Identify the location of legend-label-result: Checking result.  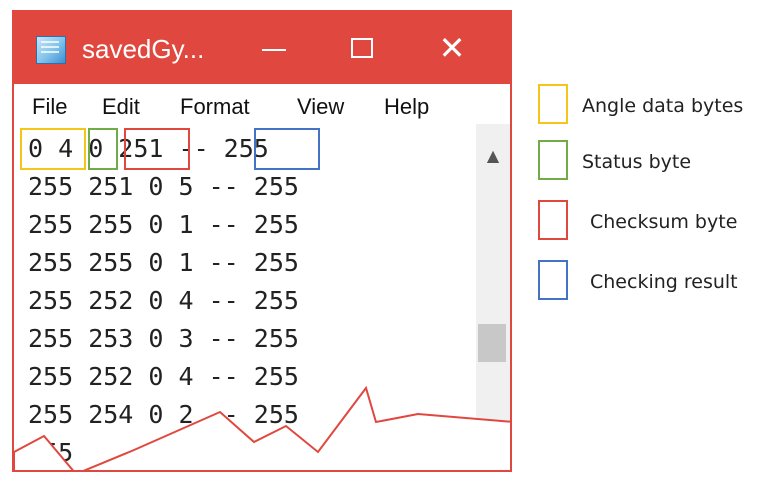
(664, 282).